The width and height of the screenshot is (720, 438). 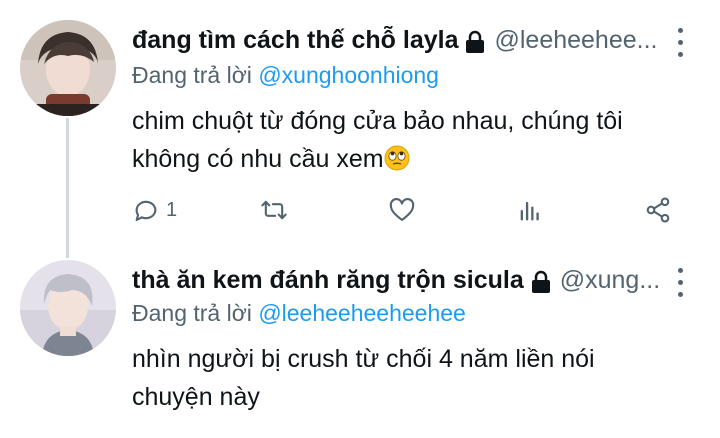 I want to click on reply-icon, so click(x=146, y=210).